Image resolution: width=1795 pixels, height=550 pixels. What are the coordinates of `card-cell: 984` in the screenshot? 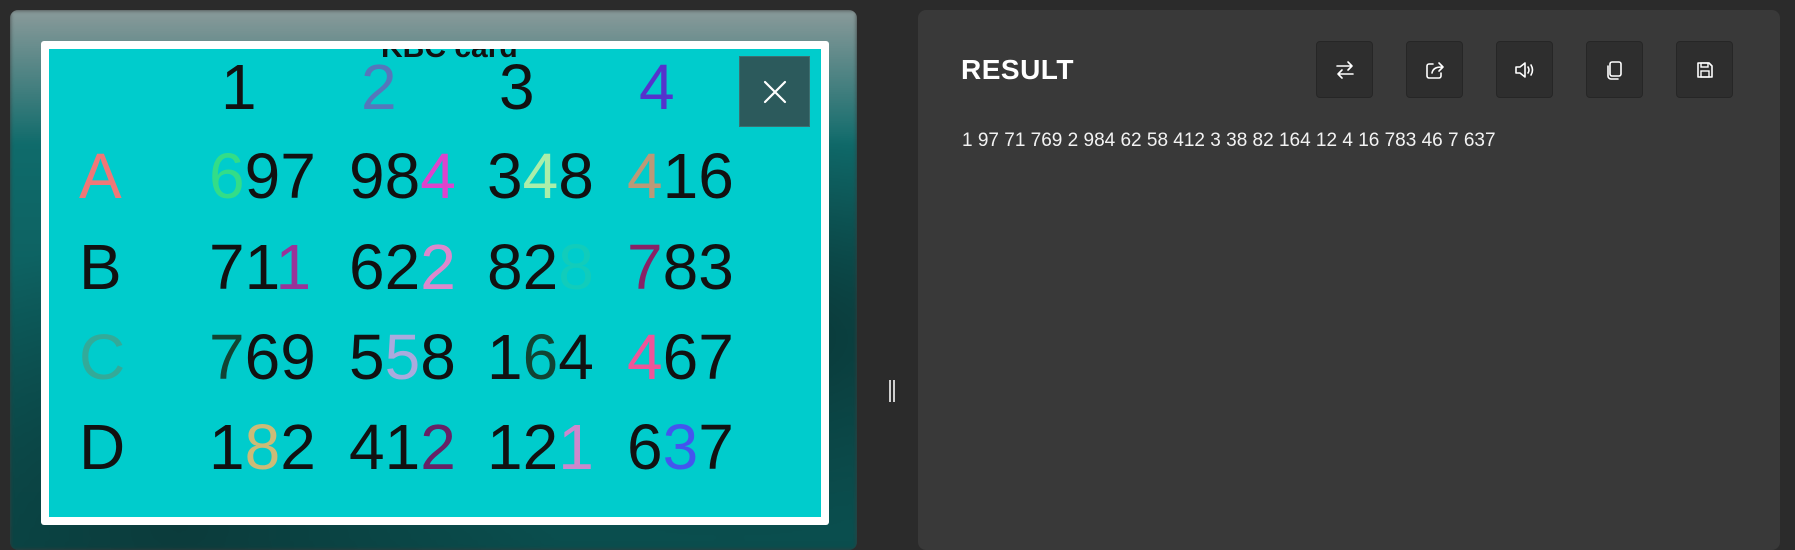 It's located at (402, 176).